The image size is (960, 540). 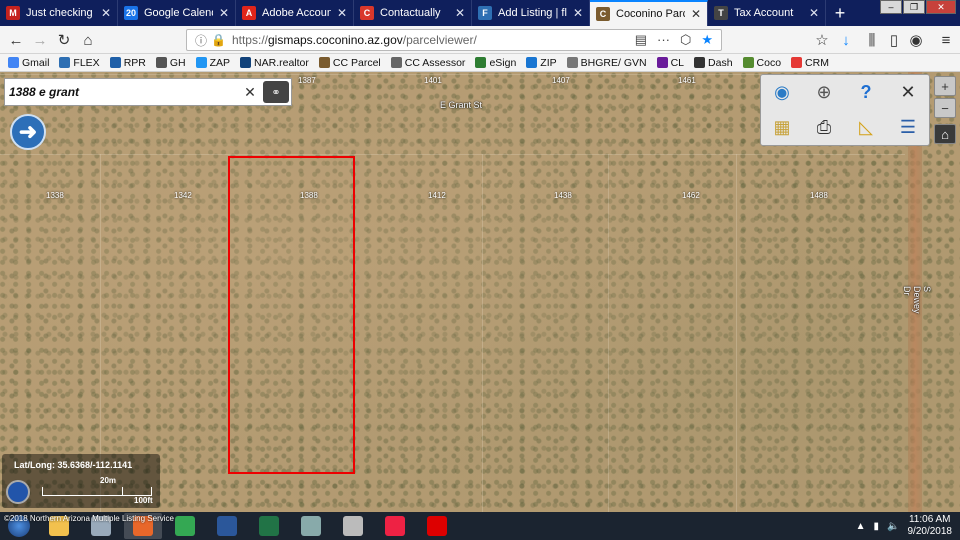 What do you see at coordinates (127, 63) in the screenshot?
I see `bookmark-item: RPR` at bounding box center [127, 63].